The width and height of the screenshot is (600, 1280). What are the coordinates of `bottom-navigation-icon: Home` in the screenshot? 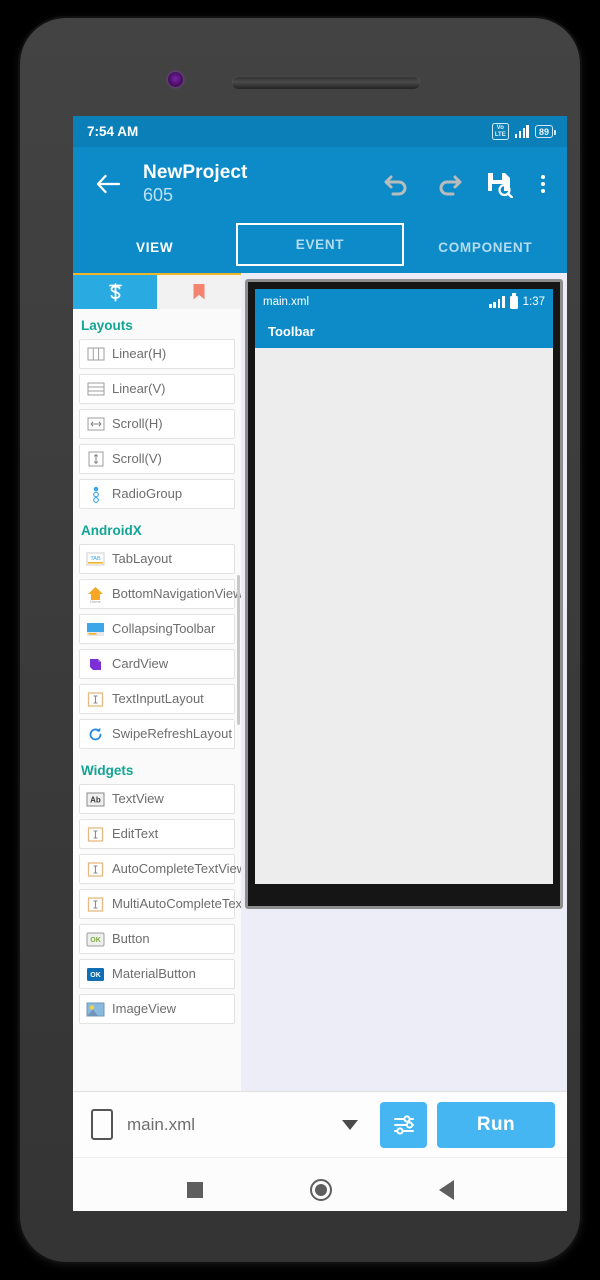 It's located at (95, 594).